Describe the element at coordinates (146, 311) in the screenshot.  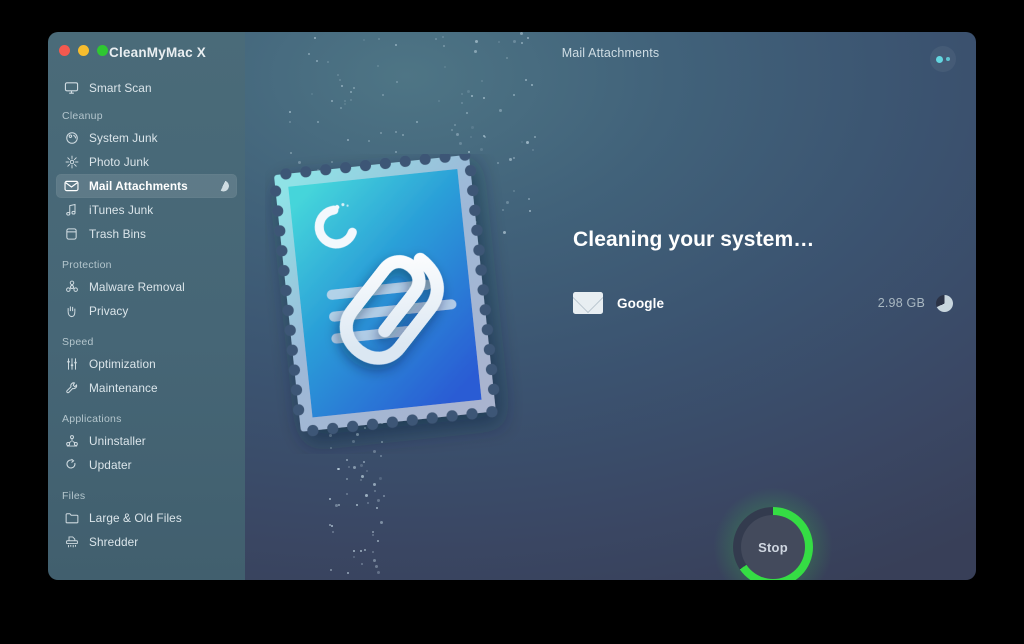
I see `sidebar-item-privacy: Privacy` at that location.